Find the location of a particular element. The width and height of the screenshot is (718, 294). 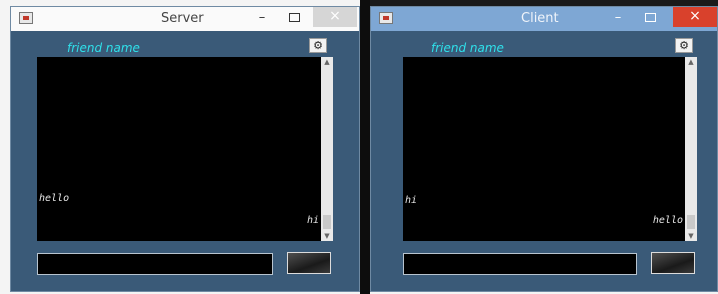

outgoing-message: hi is located at coordinates (312, 220).